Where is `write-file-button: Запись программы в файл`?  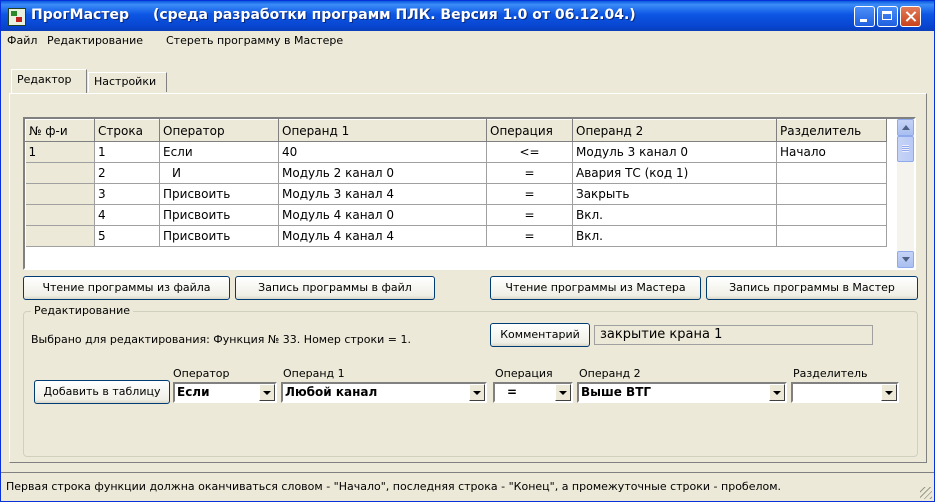 write-file-button: Запись программы в файл is located at coordinates (335, 288).